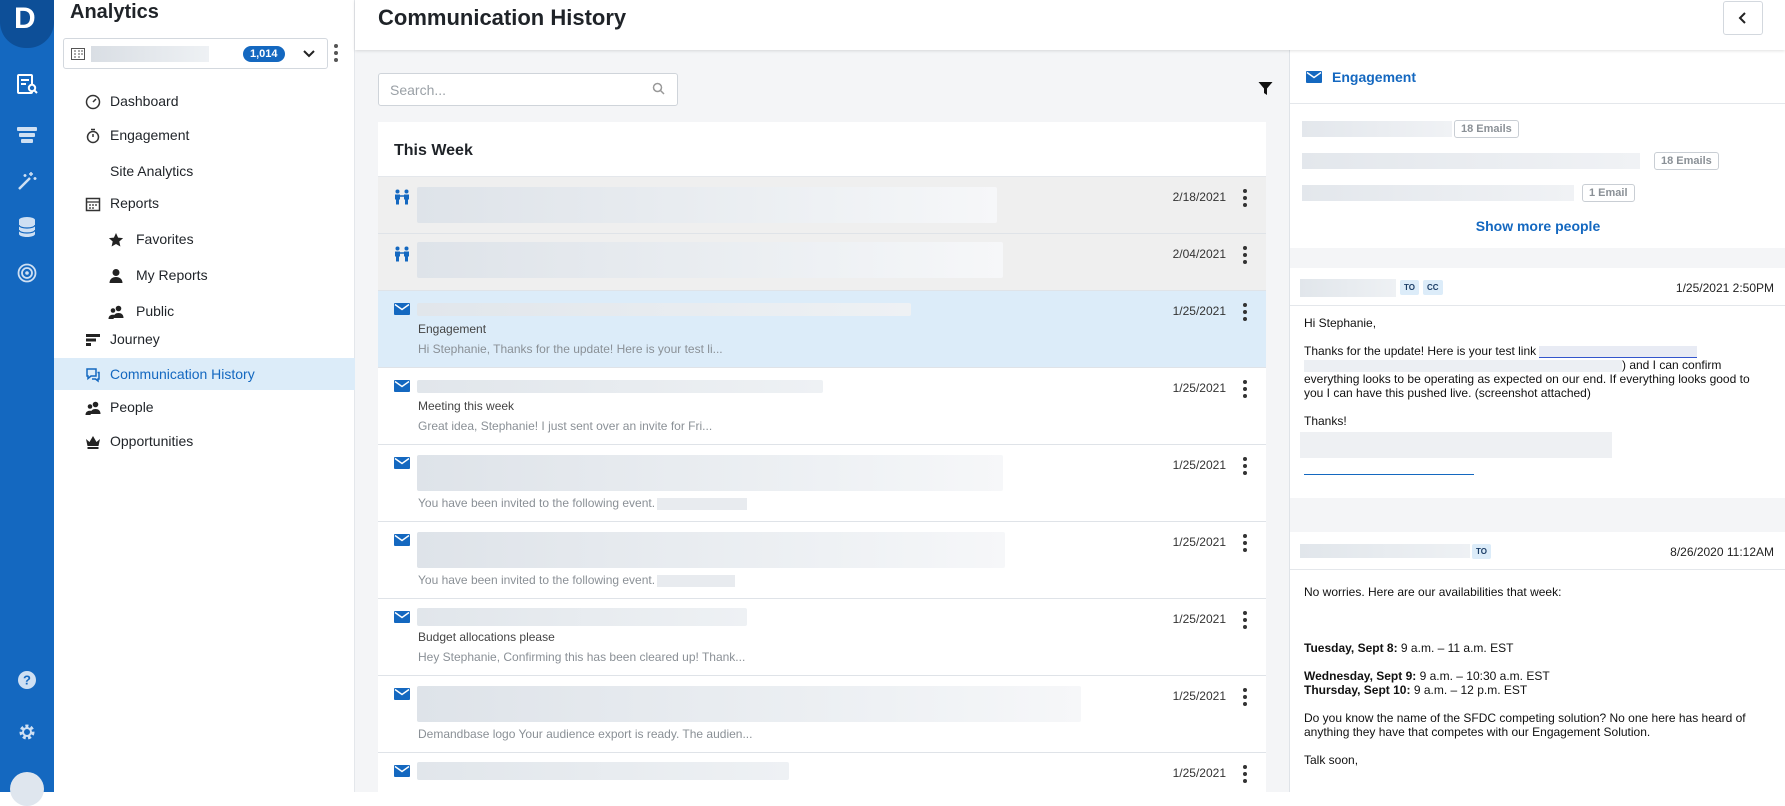 The image size is (1785, 806). I want to click on page-title: Communication History, so click(502, 17).